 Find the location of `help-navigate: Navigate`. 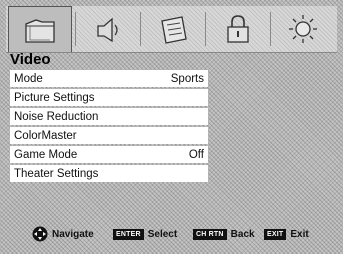

help-navigate: Navigate is located at coordinates (63, 234).